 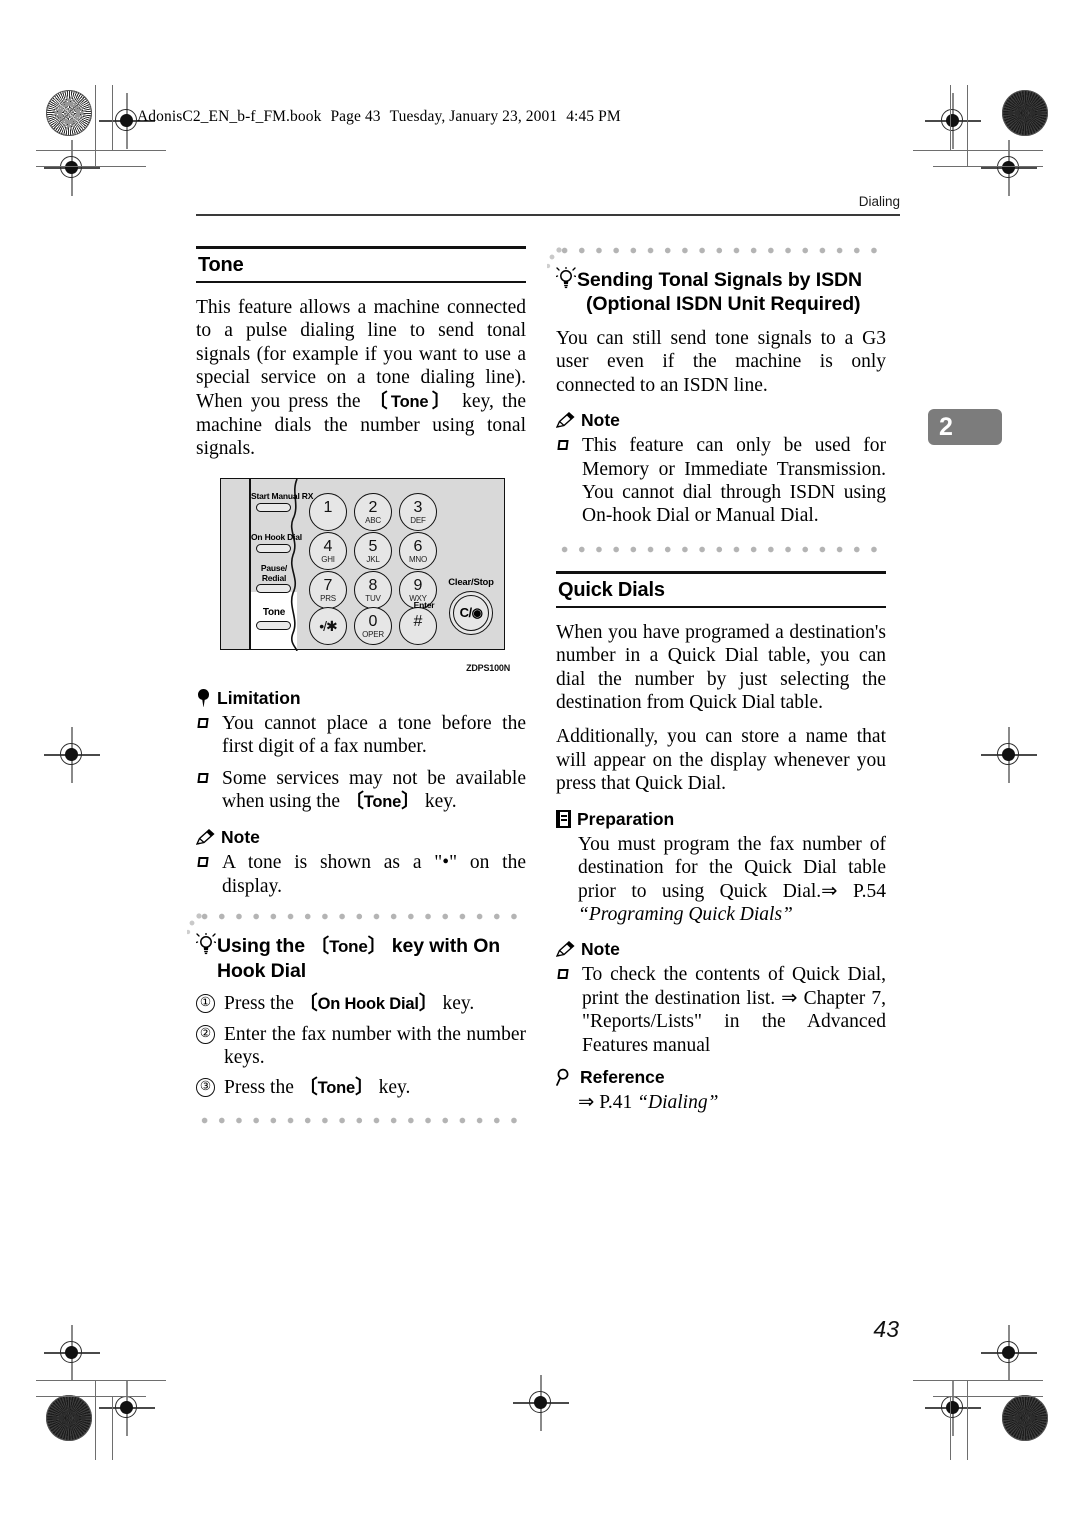 What do you see at coordinates (988, 167) in the screenshot?
I see `crop-line-top-right-h2` at bounding box center [988, 167].